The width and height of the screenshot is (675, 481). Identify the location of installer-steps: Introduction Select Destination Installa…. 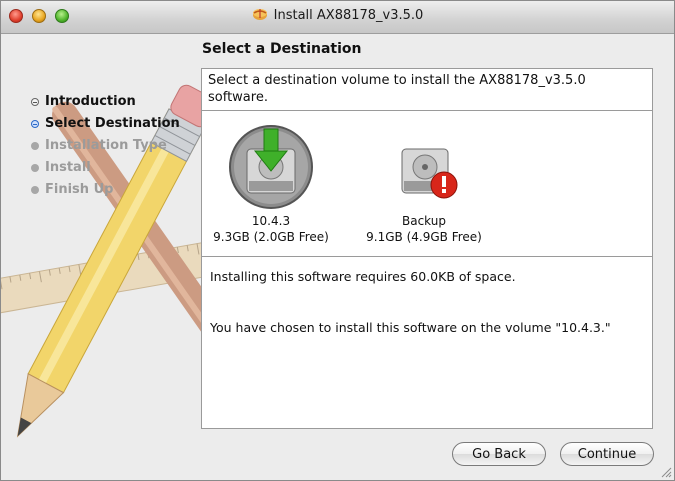
(105, 146).